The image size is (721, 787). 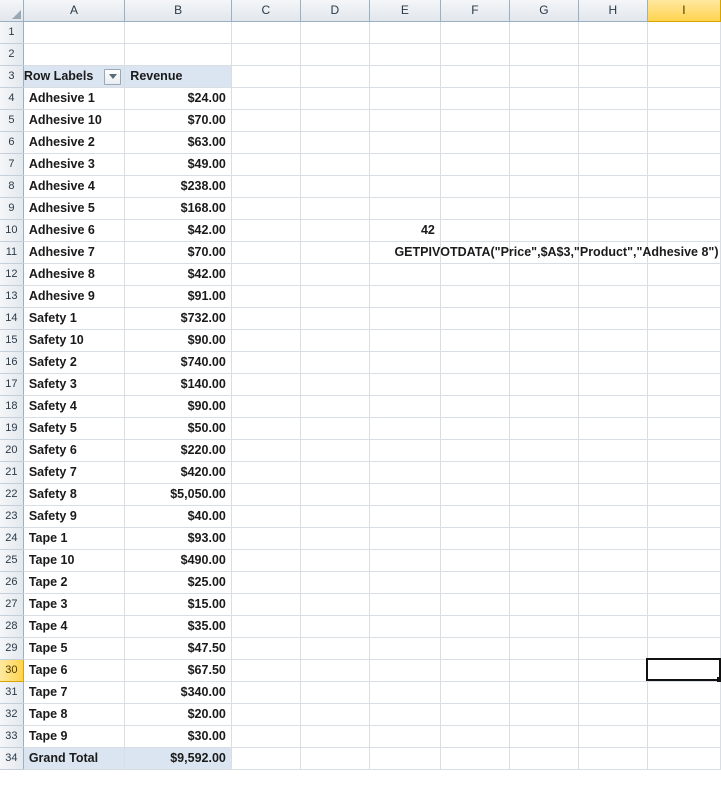 I want to click on select-all-corner-button, so click(x=12, y=11).